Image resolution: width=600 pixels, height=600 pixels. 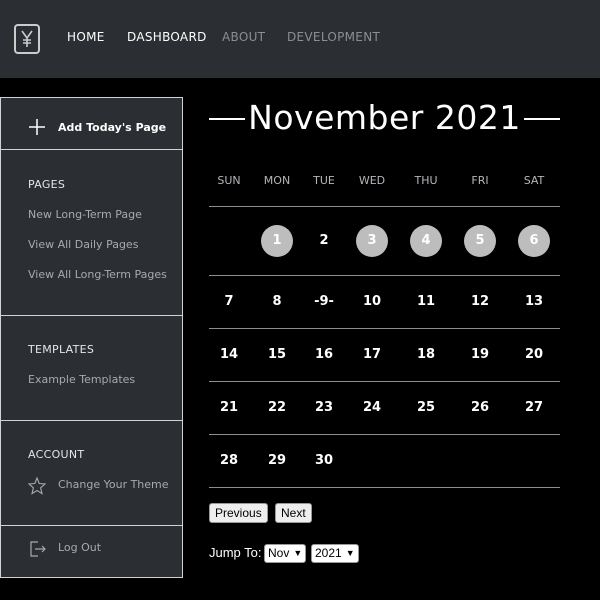 I want to click on calendar-day: 30, so click(x=324, y=460).